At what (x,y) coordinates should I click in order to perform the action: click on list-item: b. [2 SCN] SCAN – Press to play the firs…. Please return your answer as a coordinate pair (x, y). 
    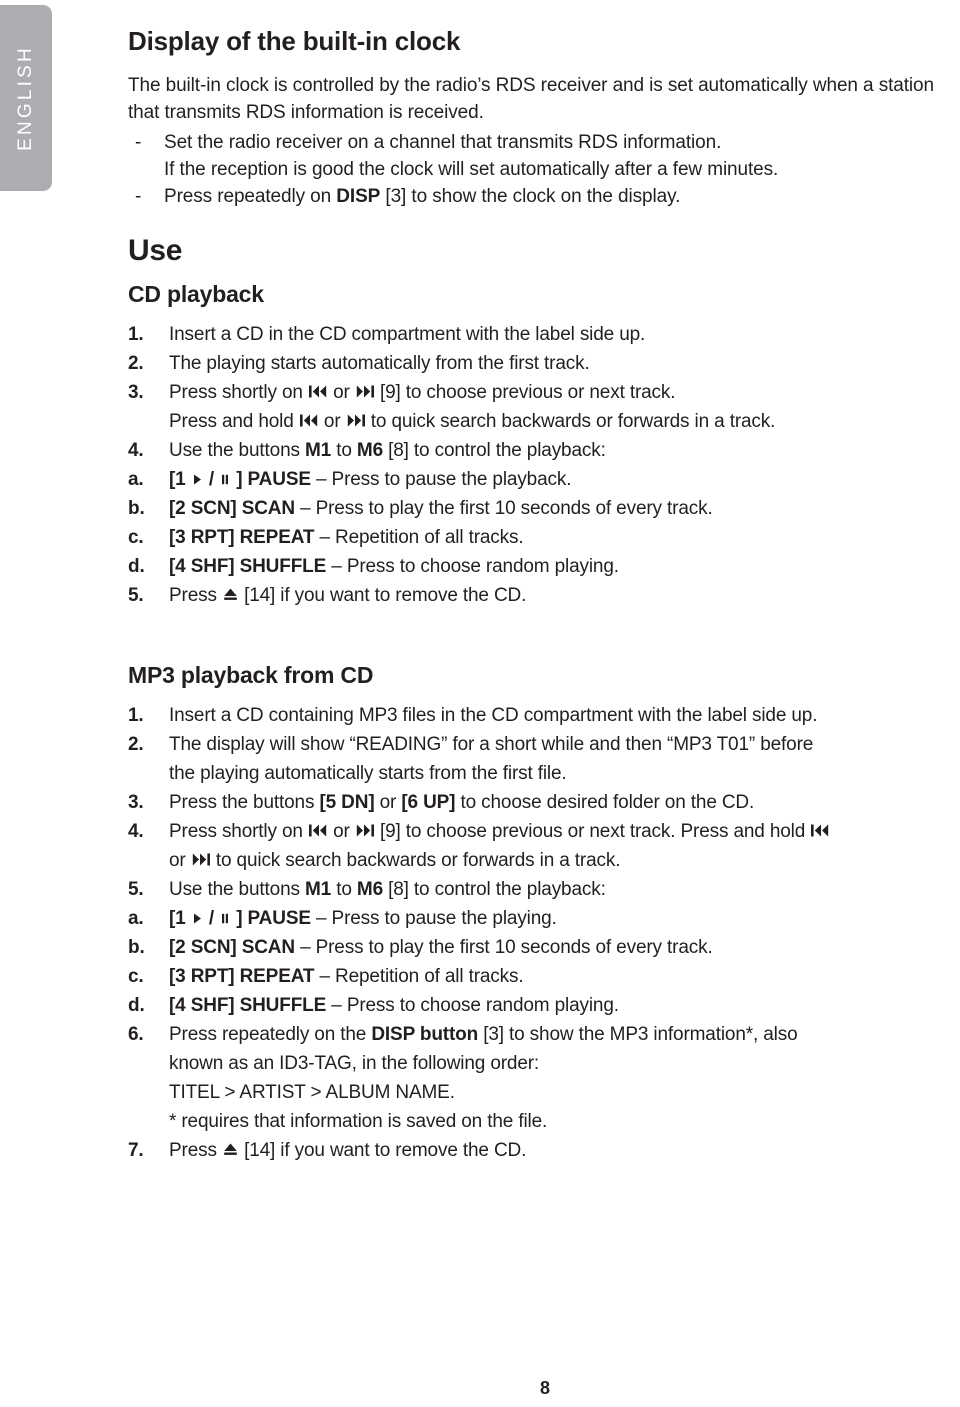
    Looking at the image, I should click on (544, 947).